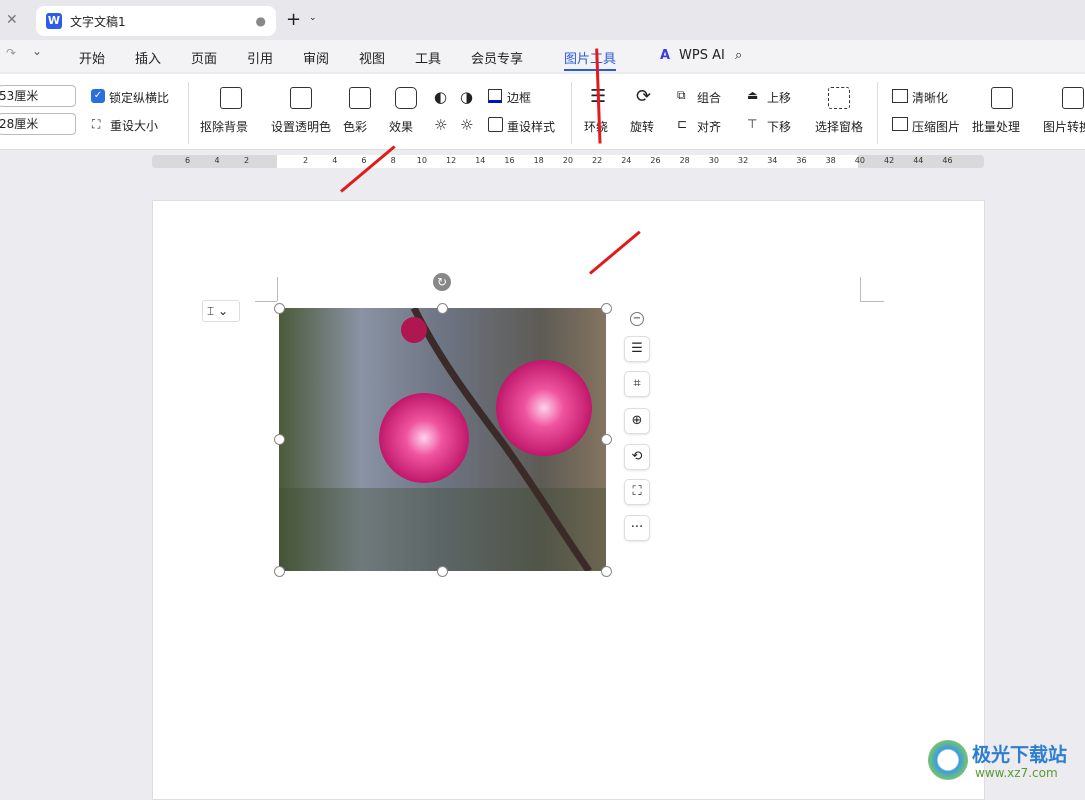 The width and height of the screenshot is (1085, 800). What do you see at coordinates (224, 126) in the screenshot?
I see `remove-background-button: 抠除背景` at bounding box center [224, 126].